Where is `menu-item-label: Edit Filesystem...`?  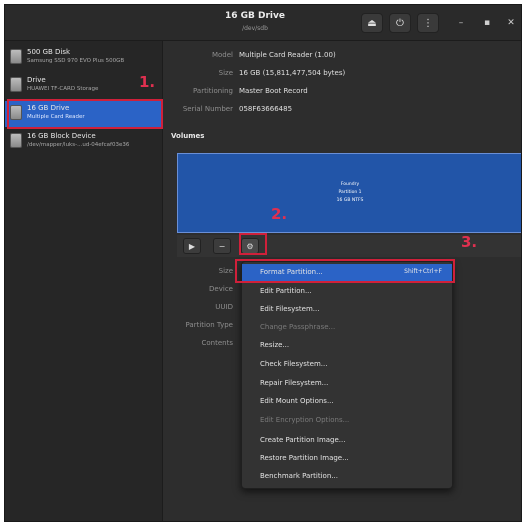
menu-item-label: Edit Filesystem... is located at coordinates (290, 309).